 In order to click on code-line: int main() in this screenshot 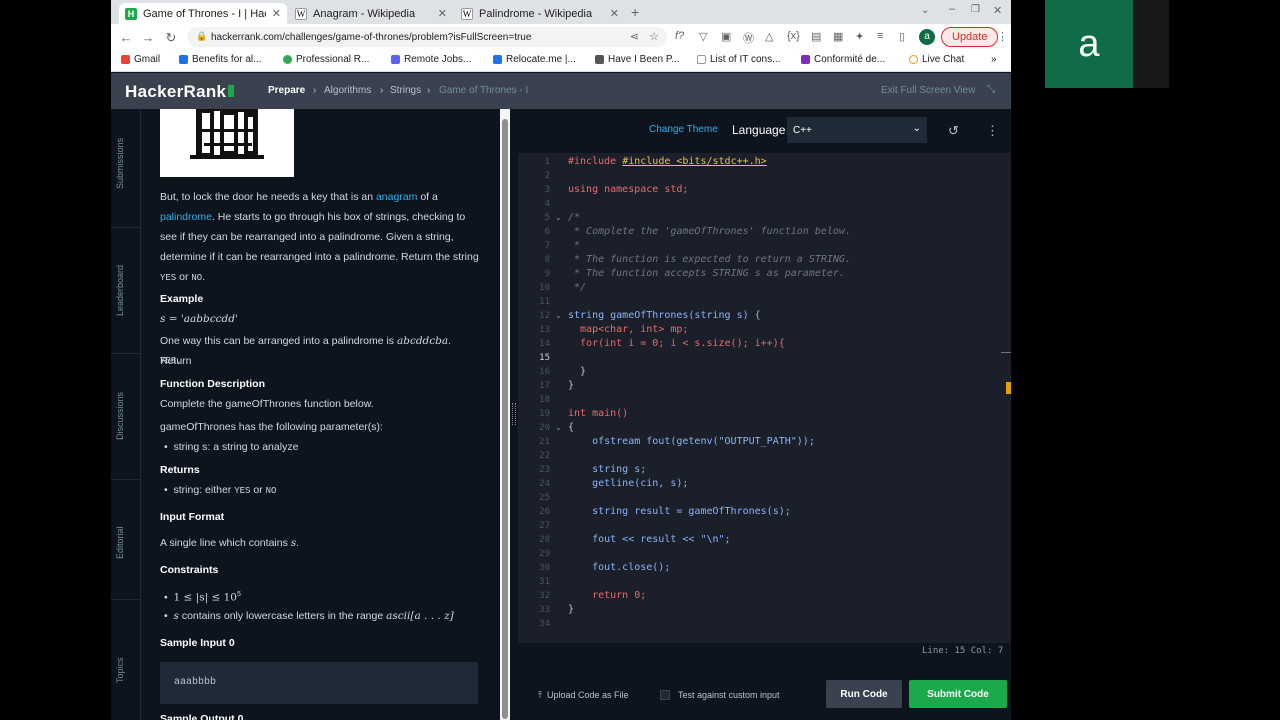, I will do `click(598, 413)`.